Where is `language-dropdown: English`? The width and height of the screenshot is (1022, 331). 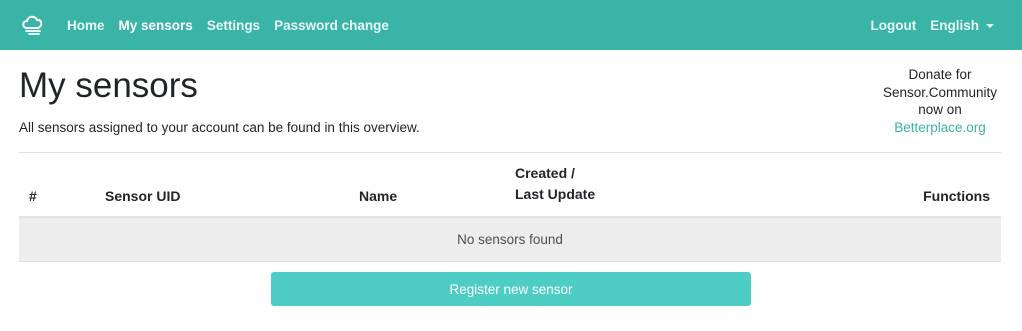
language-dropdown: English is located at coordinates (962, 25).